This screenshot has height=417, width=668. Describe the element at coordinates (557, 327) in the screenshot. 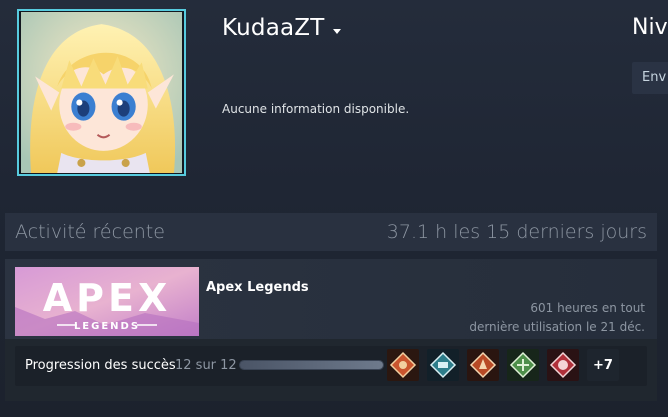

I see `game-last-played: dernière utilisation le 21 déc.` at that location.